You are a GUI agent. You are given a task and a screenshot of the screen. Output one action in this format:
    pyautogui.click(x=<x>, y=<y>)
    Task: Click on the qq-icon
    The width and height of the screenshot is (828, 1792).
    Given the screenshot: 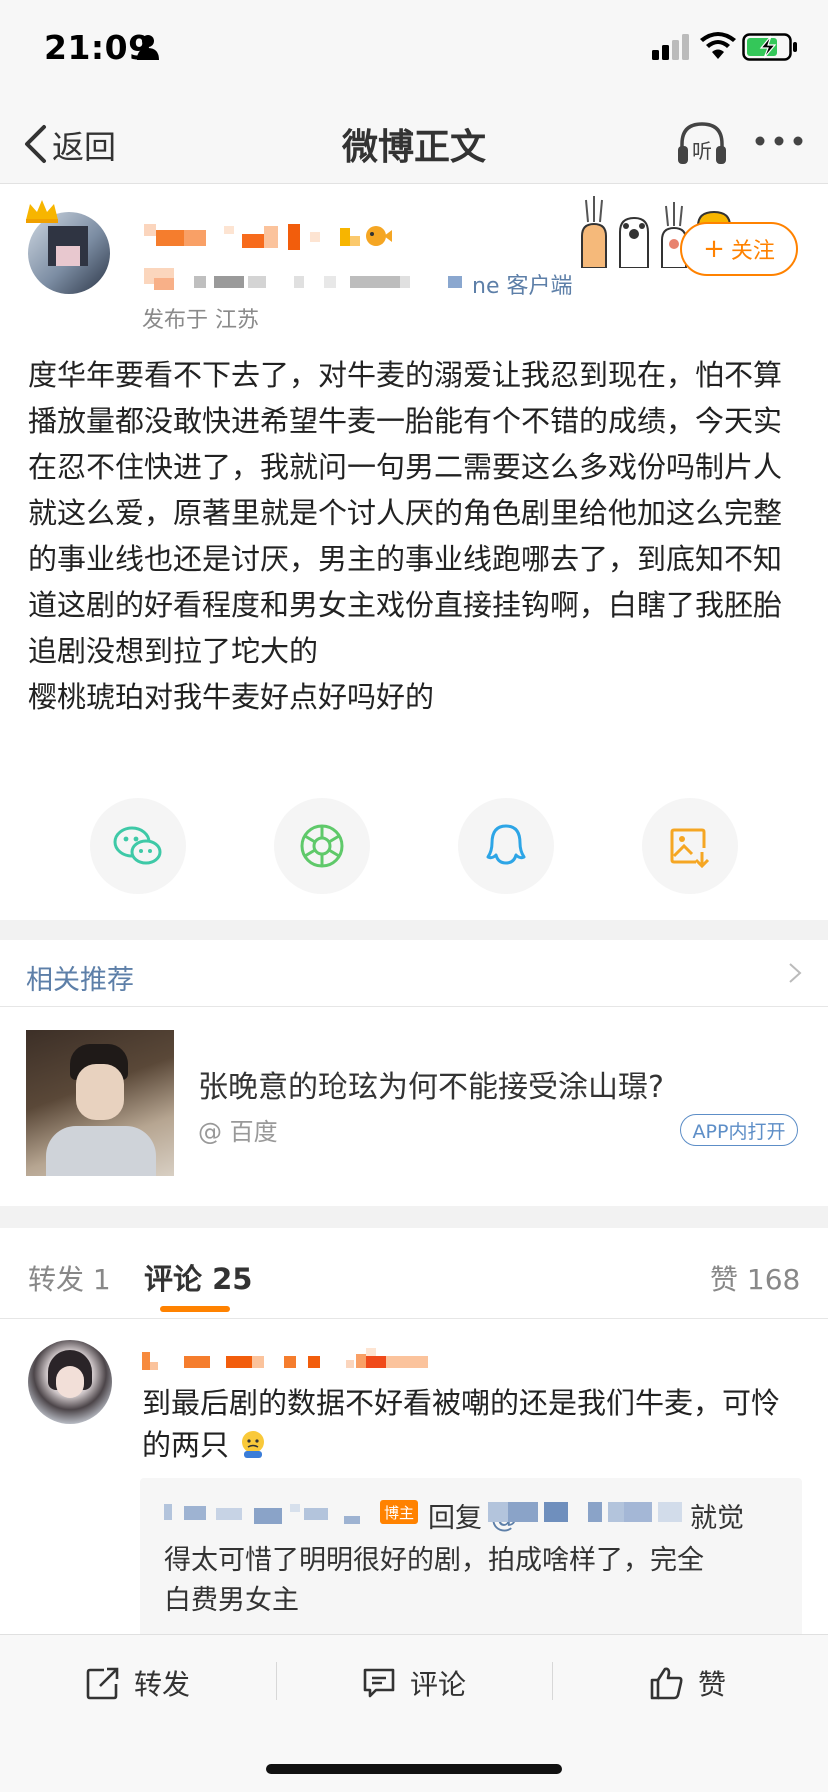 What is the action you would take?
    pyautogui.click(x=506, y=844)
    